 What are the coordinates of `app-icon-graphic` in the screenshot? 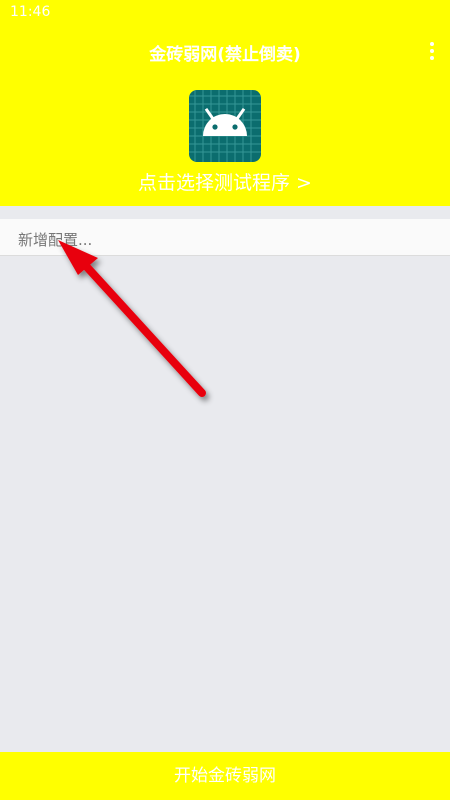 It's located at (225, 126).